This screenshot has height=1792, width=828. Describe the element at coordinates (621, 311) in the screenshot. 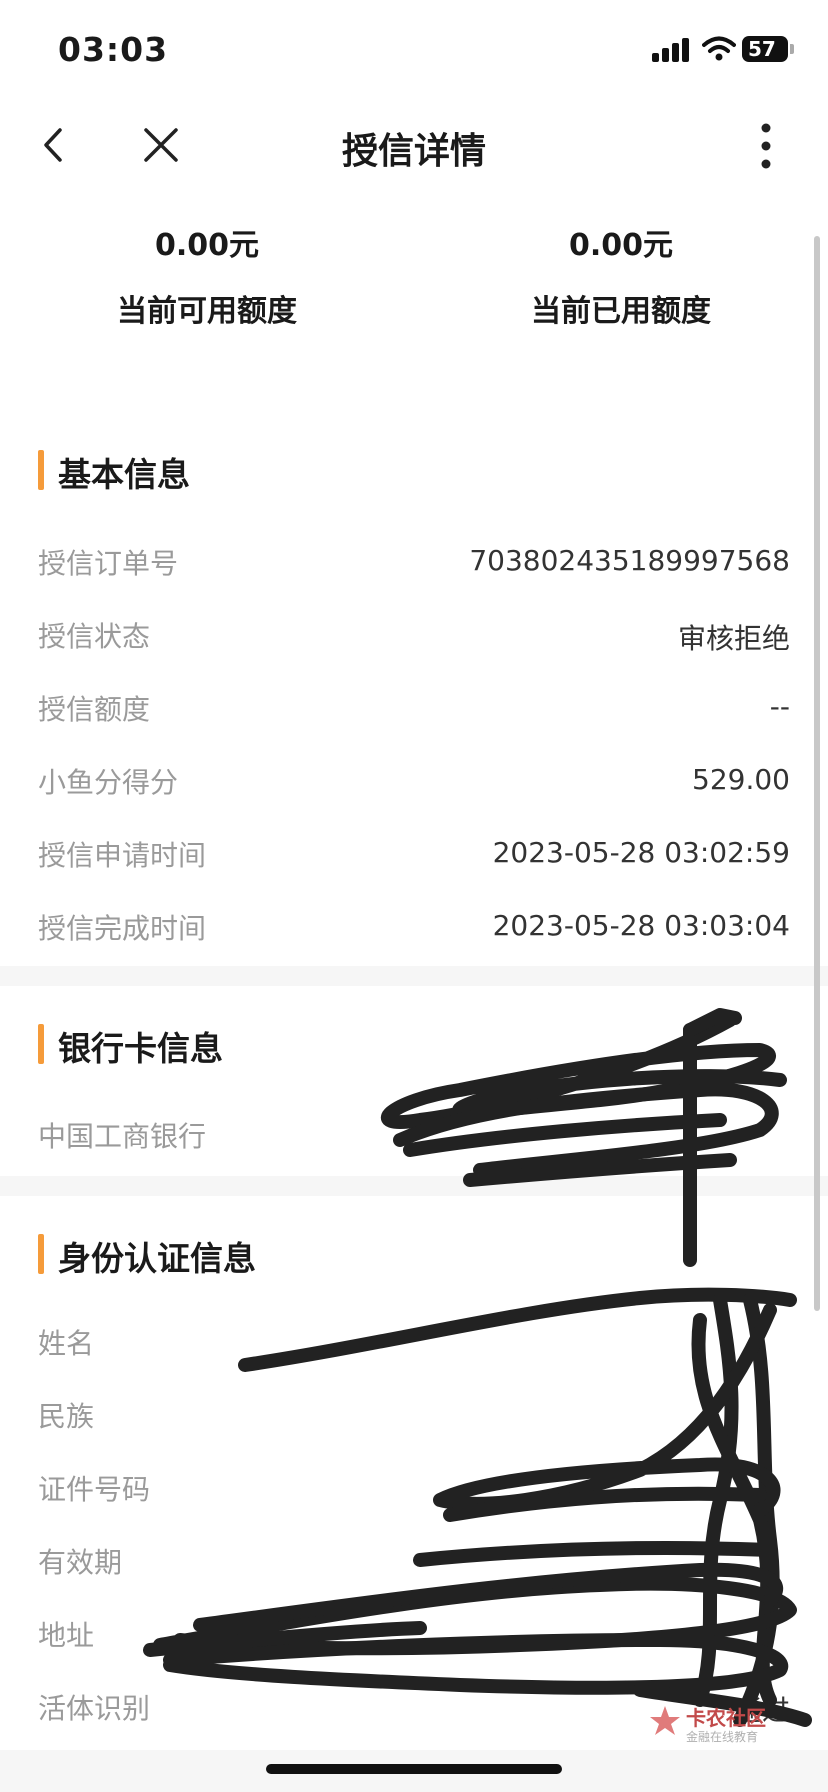

I see `used-credit-label: 当前已用额度` at that location.